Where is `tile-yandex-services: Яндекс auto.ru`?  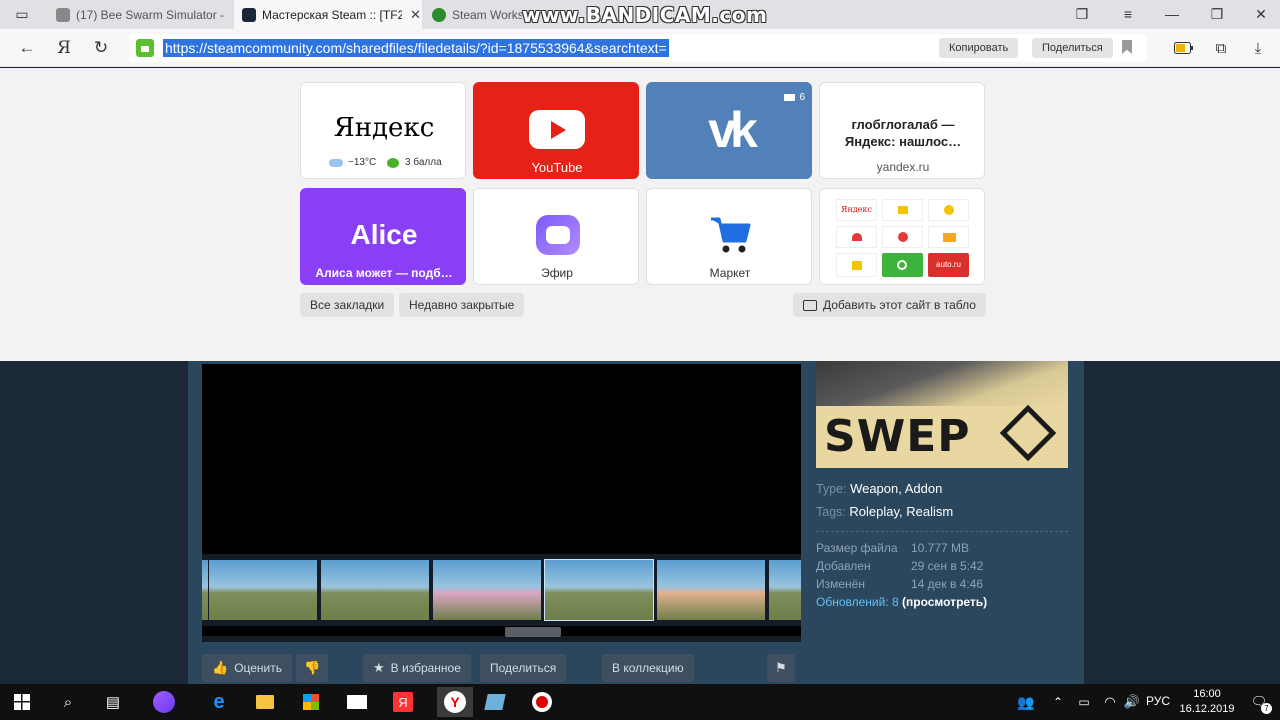
tile-yandex-services: Яндекс auto.ru is located at coordinates (902, 236).